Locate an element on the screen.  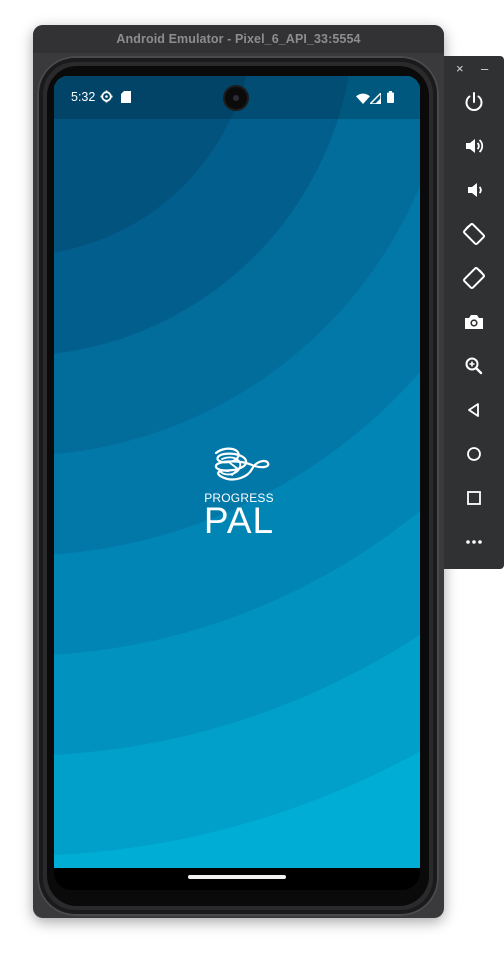
rotate-left-icon is located at coordinates (474, 234).